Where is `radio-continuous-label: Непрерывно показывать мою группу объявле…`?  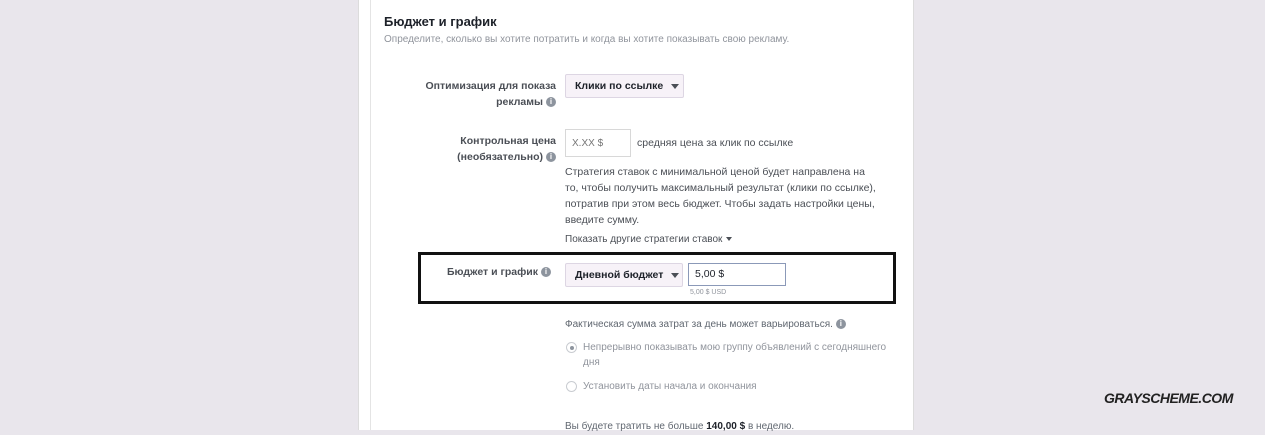
radio-continuous-label: Непрерывно показывать мою группу объявле… is located at coordinates (743, 355).